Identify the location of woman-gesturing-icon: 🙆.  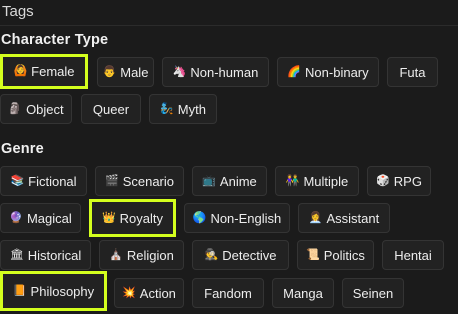
(20, 71).